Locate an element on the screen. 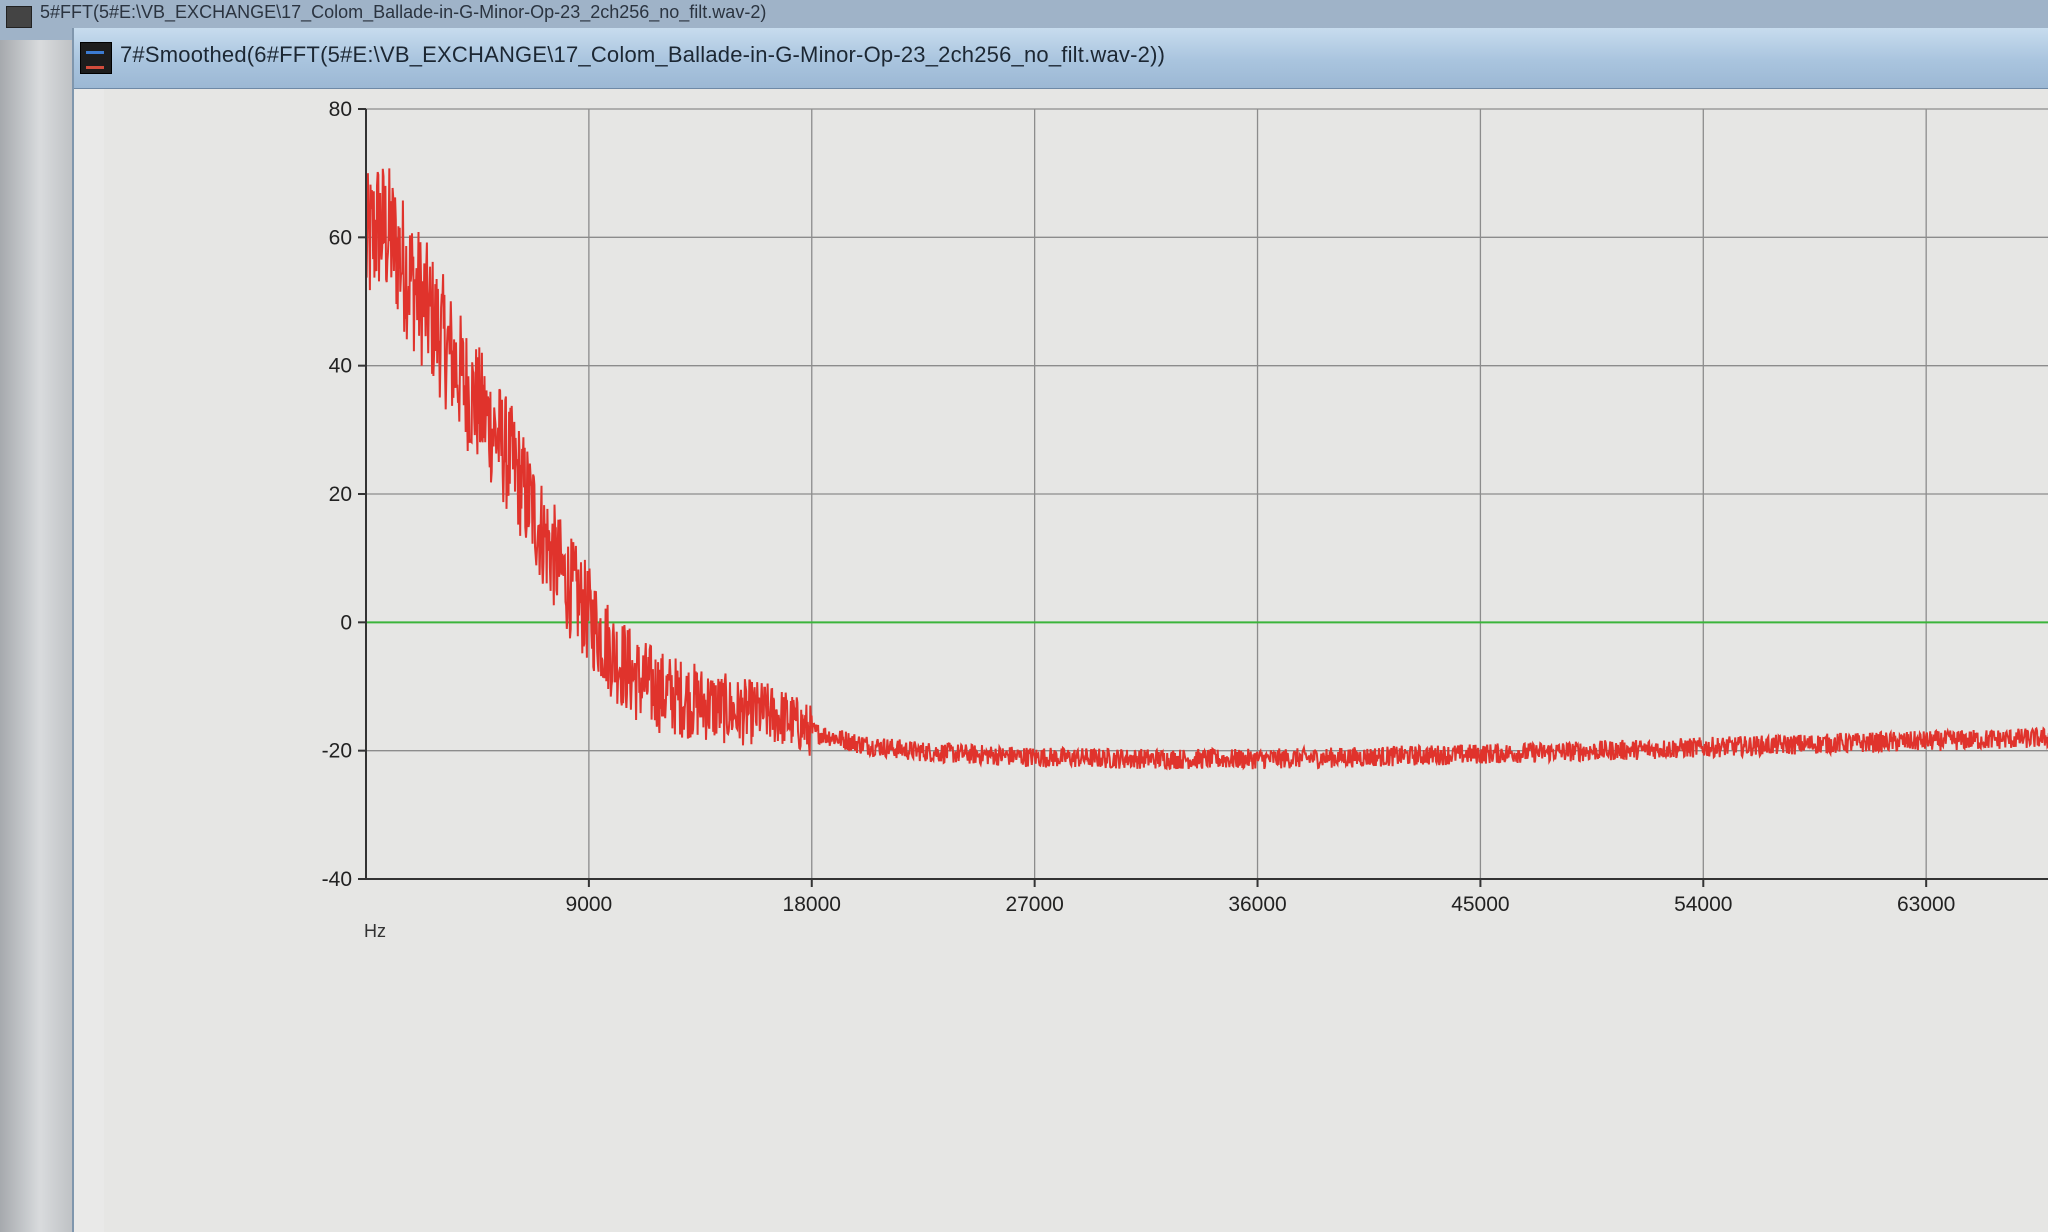 This screenshot has height=1232, width=2048. y-axis-ticks: 80 60 40 20 0 -20 -40 is located at coordinates (344, 494).